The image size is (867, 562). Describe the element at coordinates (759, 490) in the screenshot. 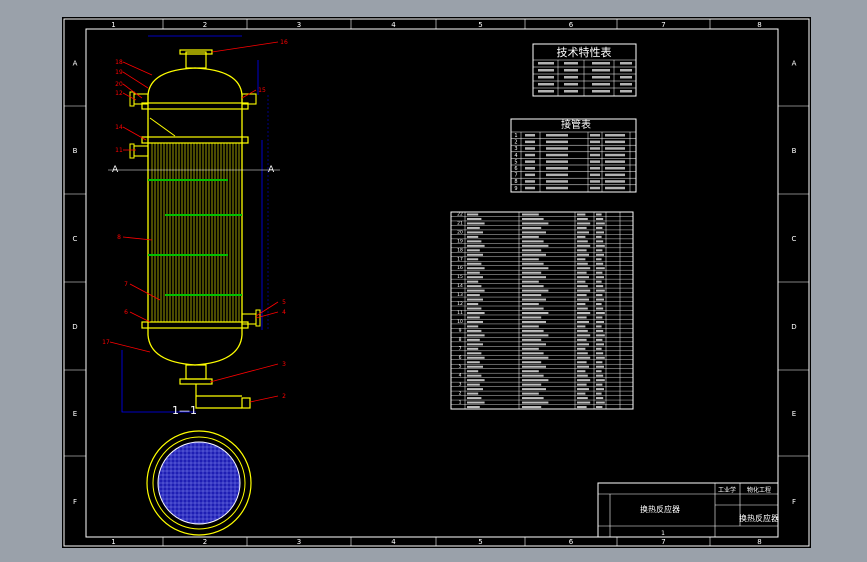

I see `title-block-dept: 物化工程` at that location.